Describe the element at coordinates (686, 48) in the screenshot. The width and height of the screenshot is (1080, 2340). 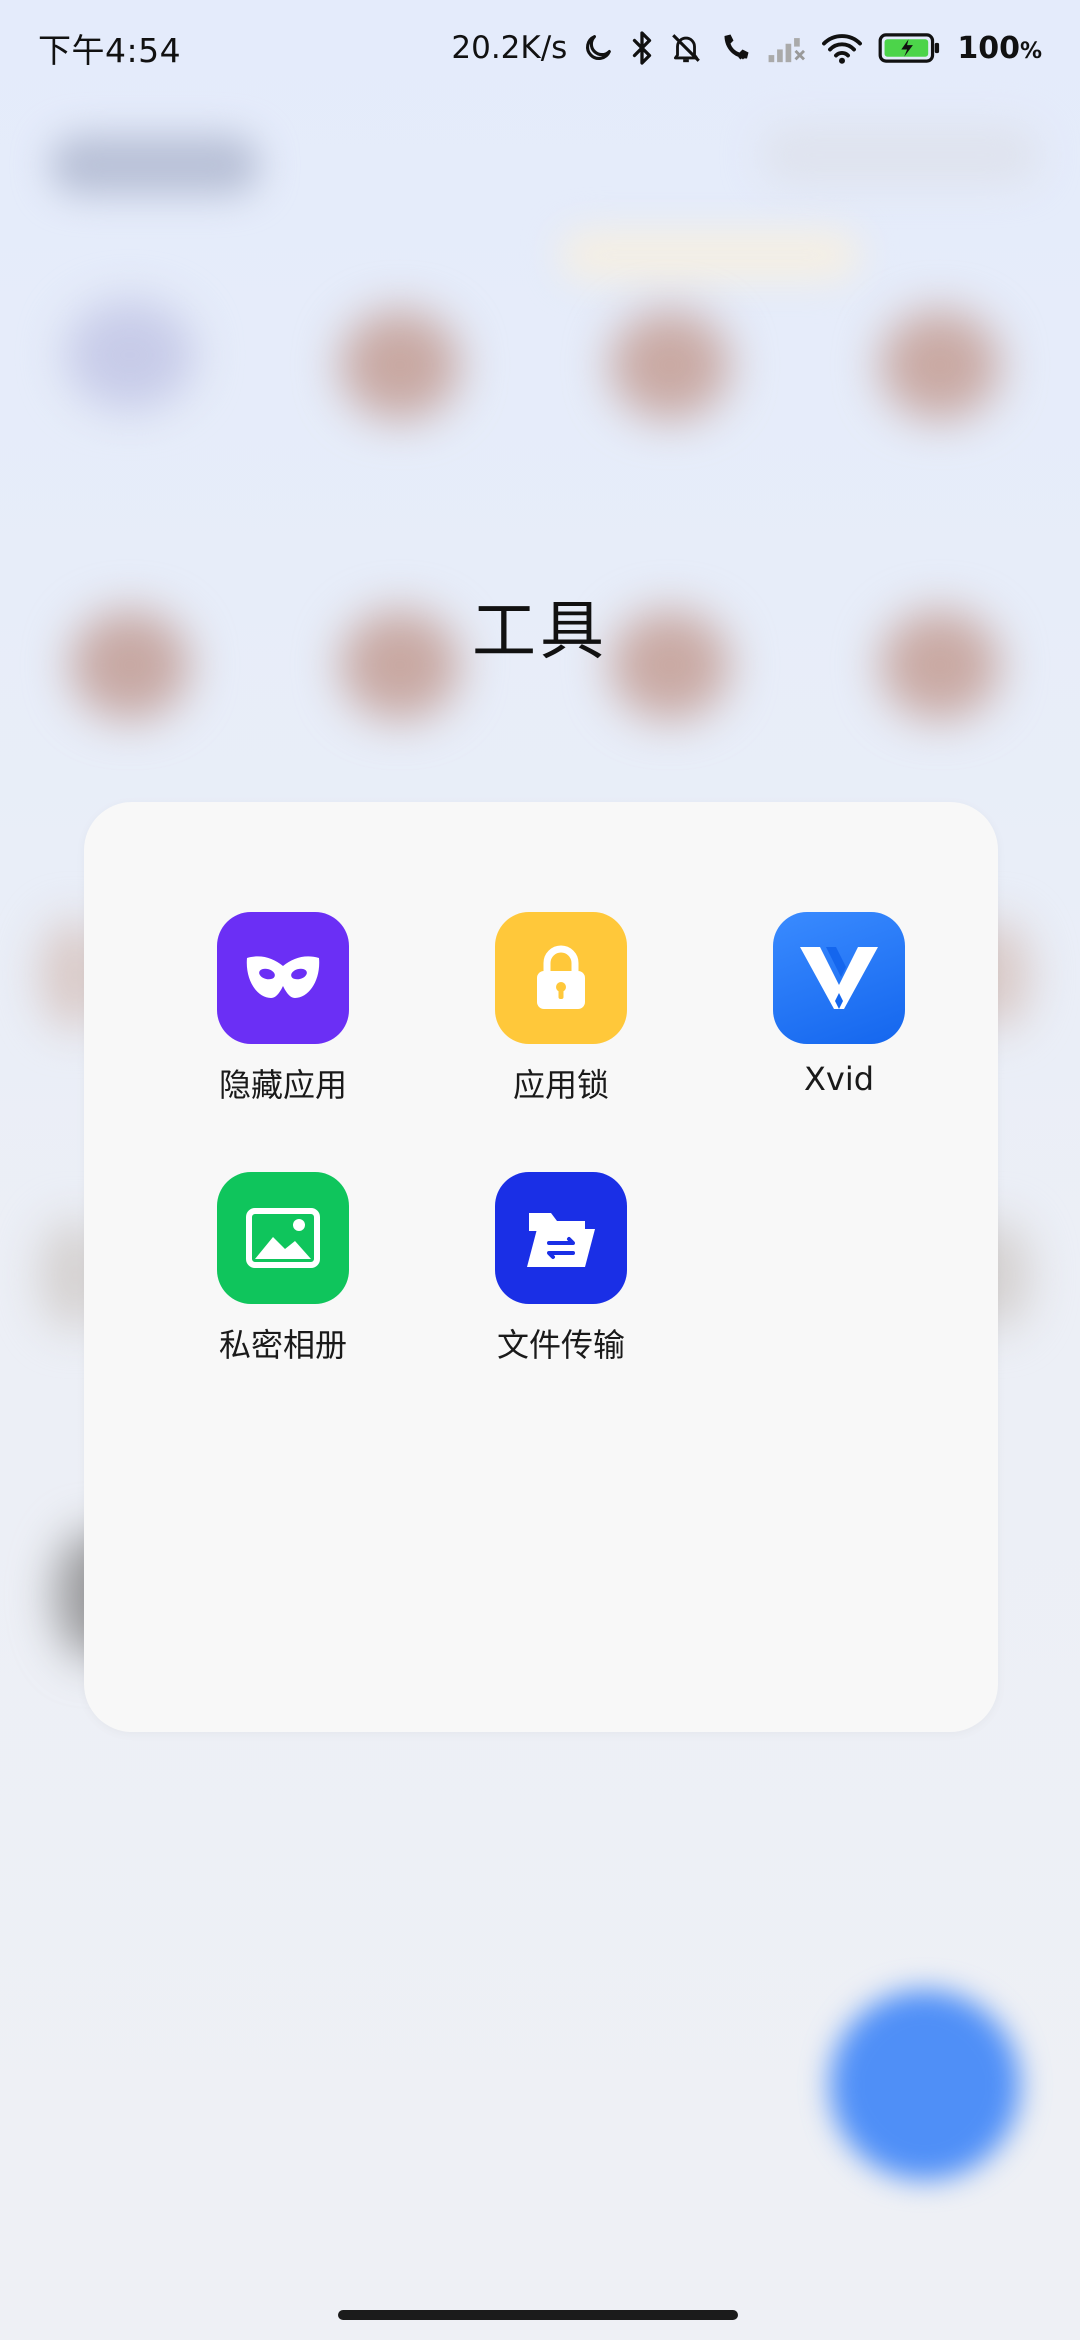
I see `bell-muted-icon` at that location.